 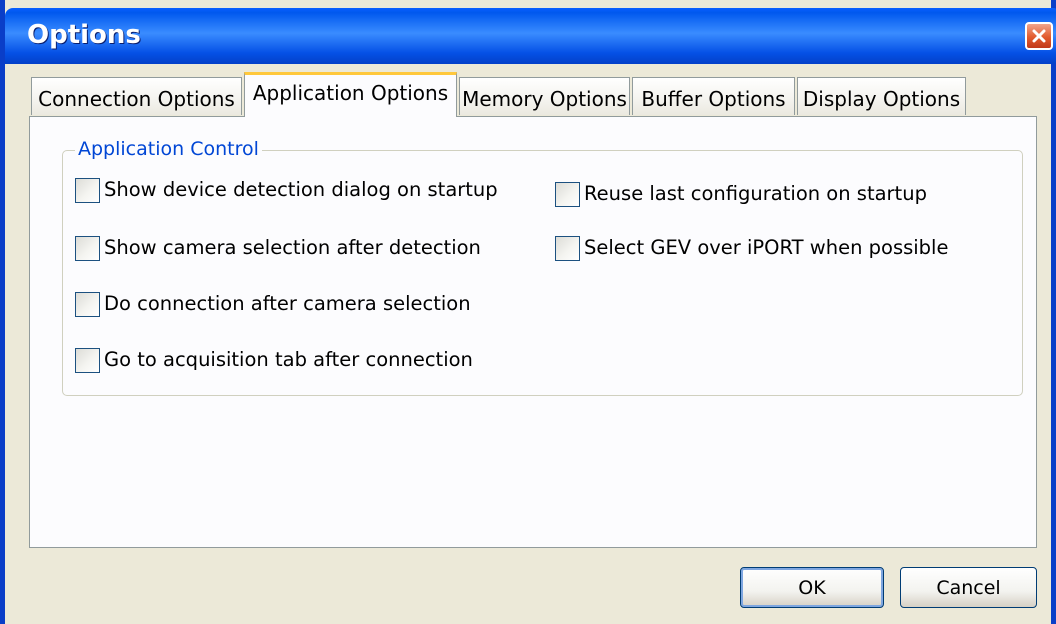 I want to click on checkbox-label: Go to acquisition tab after connection, so click(x=288, y=359).